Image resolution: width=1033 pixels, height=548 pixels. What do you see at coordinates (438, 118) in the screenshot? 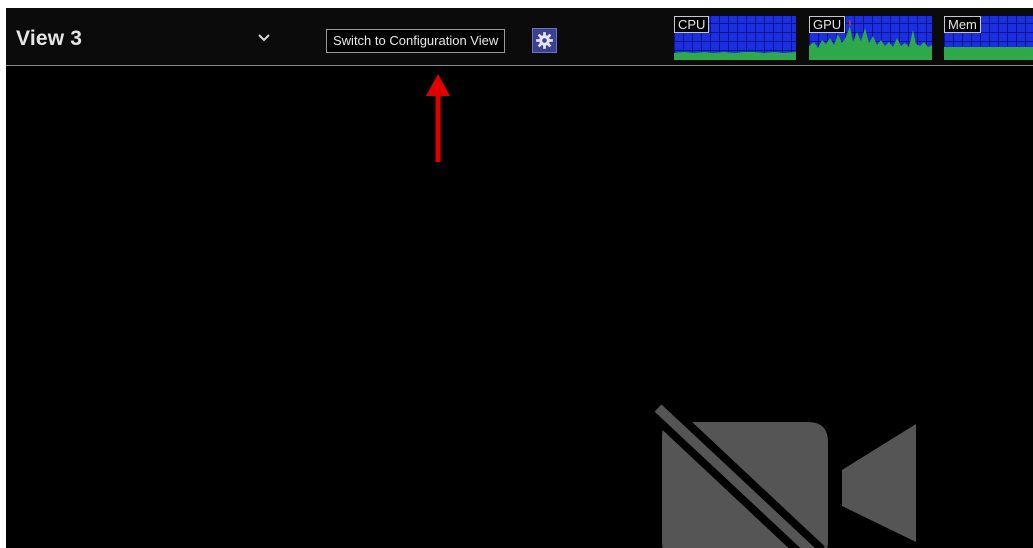
I see `annotation-arrow` at bounding box center [438, 118].